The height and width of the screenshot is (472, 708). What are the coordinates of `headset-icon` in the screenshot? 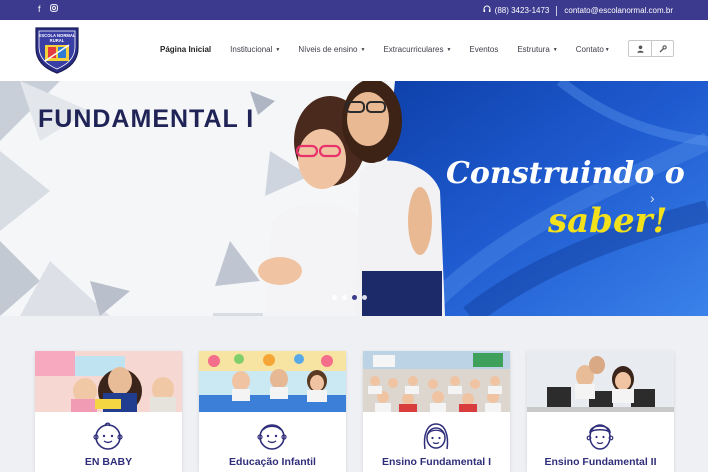 It's located at (487, 10).